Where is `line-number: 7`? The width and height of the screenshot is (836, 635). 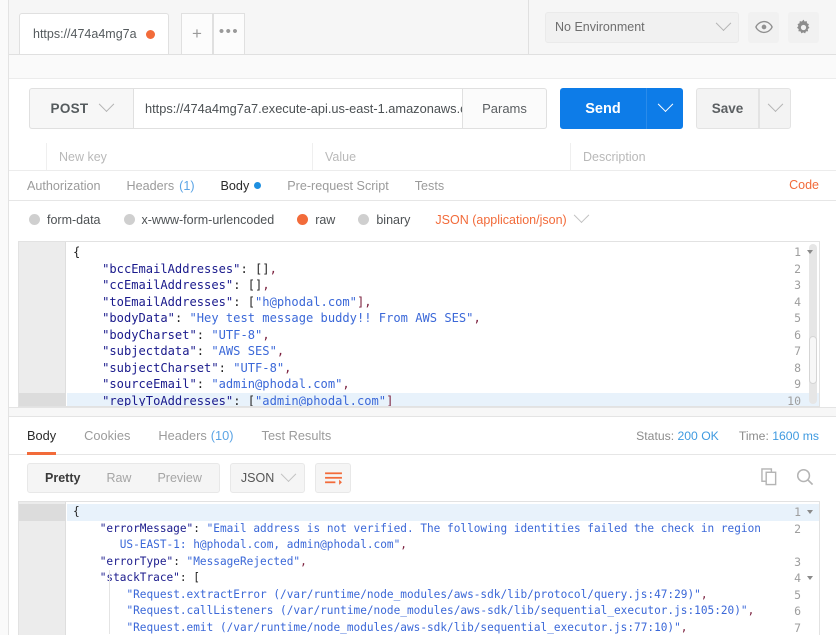
line-number: 7 is located at coordinates (797, 351).